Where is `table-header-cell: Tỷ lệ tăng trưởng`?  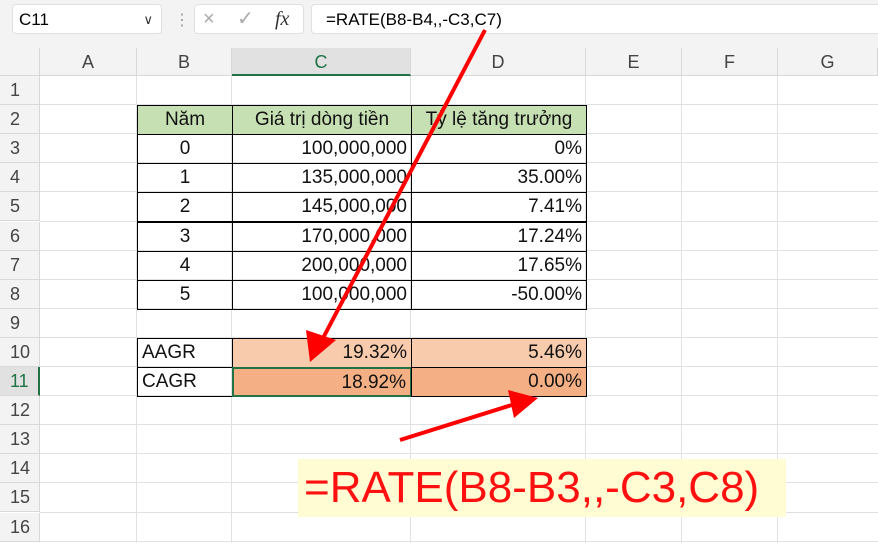
table-header-cell: Tỷ lệ tăng trưởng is located at coordinates (499, 120).